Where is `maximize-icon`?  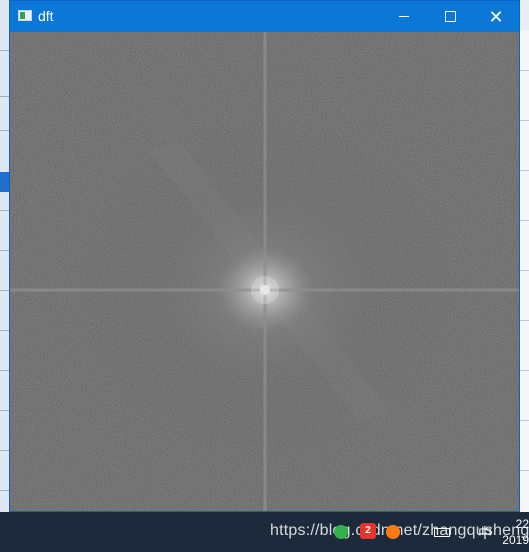
maximize-icon is located at coordinates (450, 16).